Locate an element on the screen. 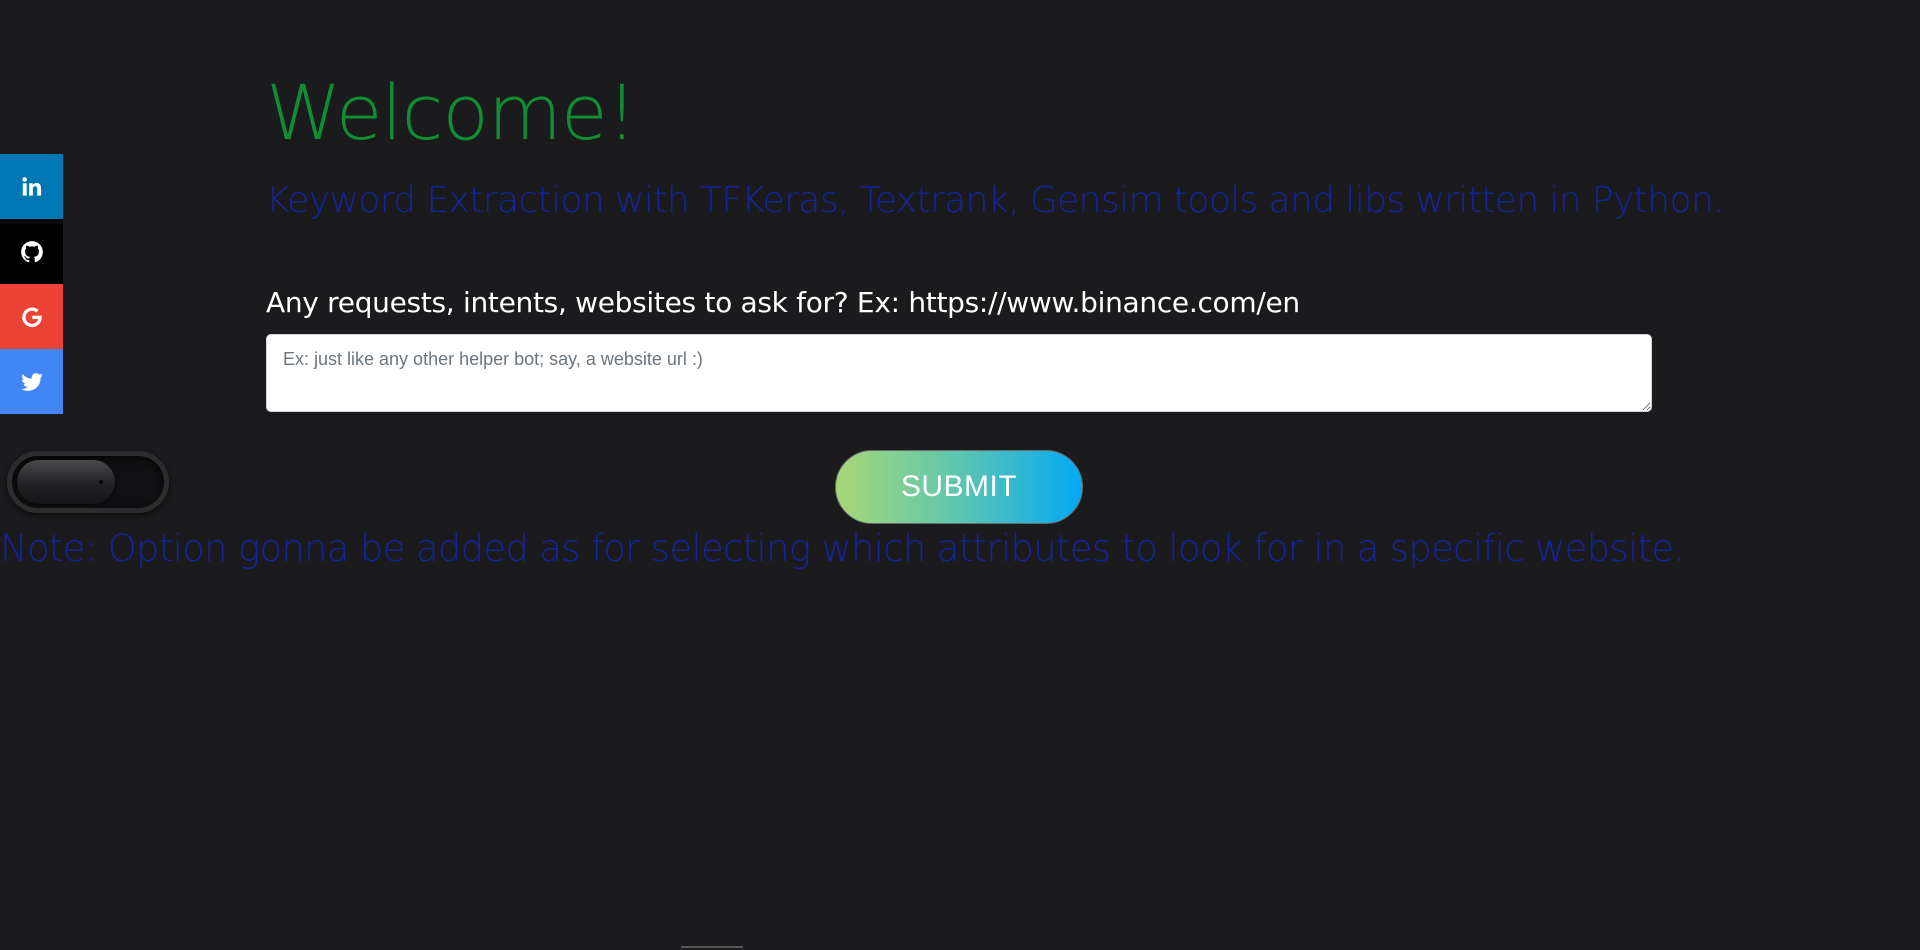 The width and height of the screenshot is (1920, 950). toggle-dot is located at coordinates (101, 482).